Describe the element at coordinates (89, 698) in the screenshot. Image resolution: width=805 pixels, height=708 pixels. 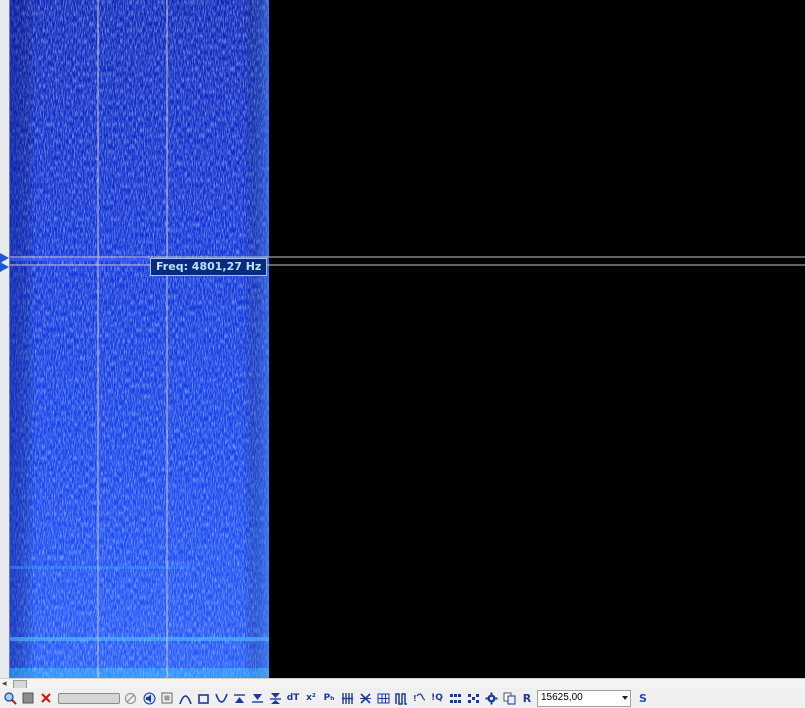
I see `volume-slider` at that location.